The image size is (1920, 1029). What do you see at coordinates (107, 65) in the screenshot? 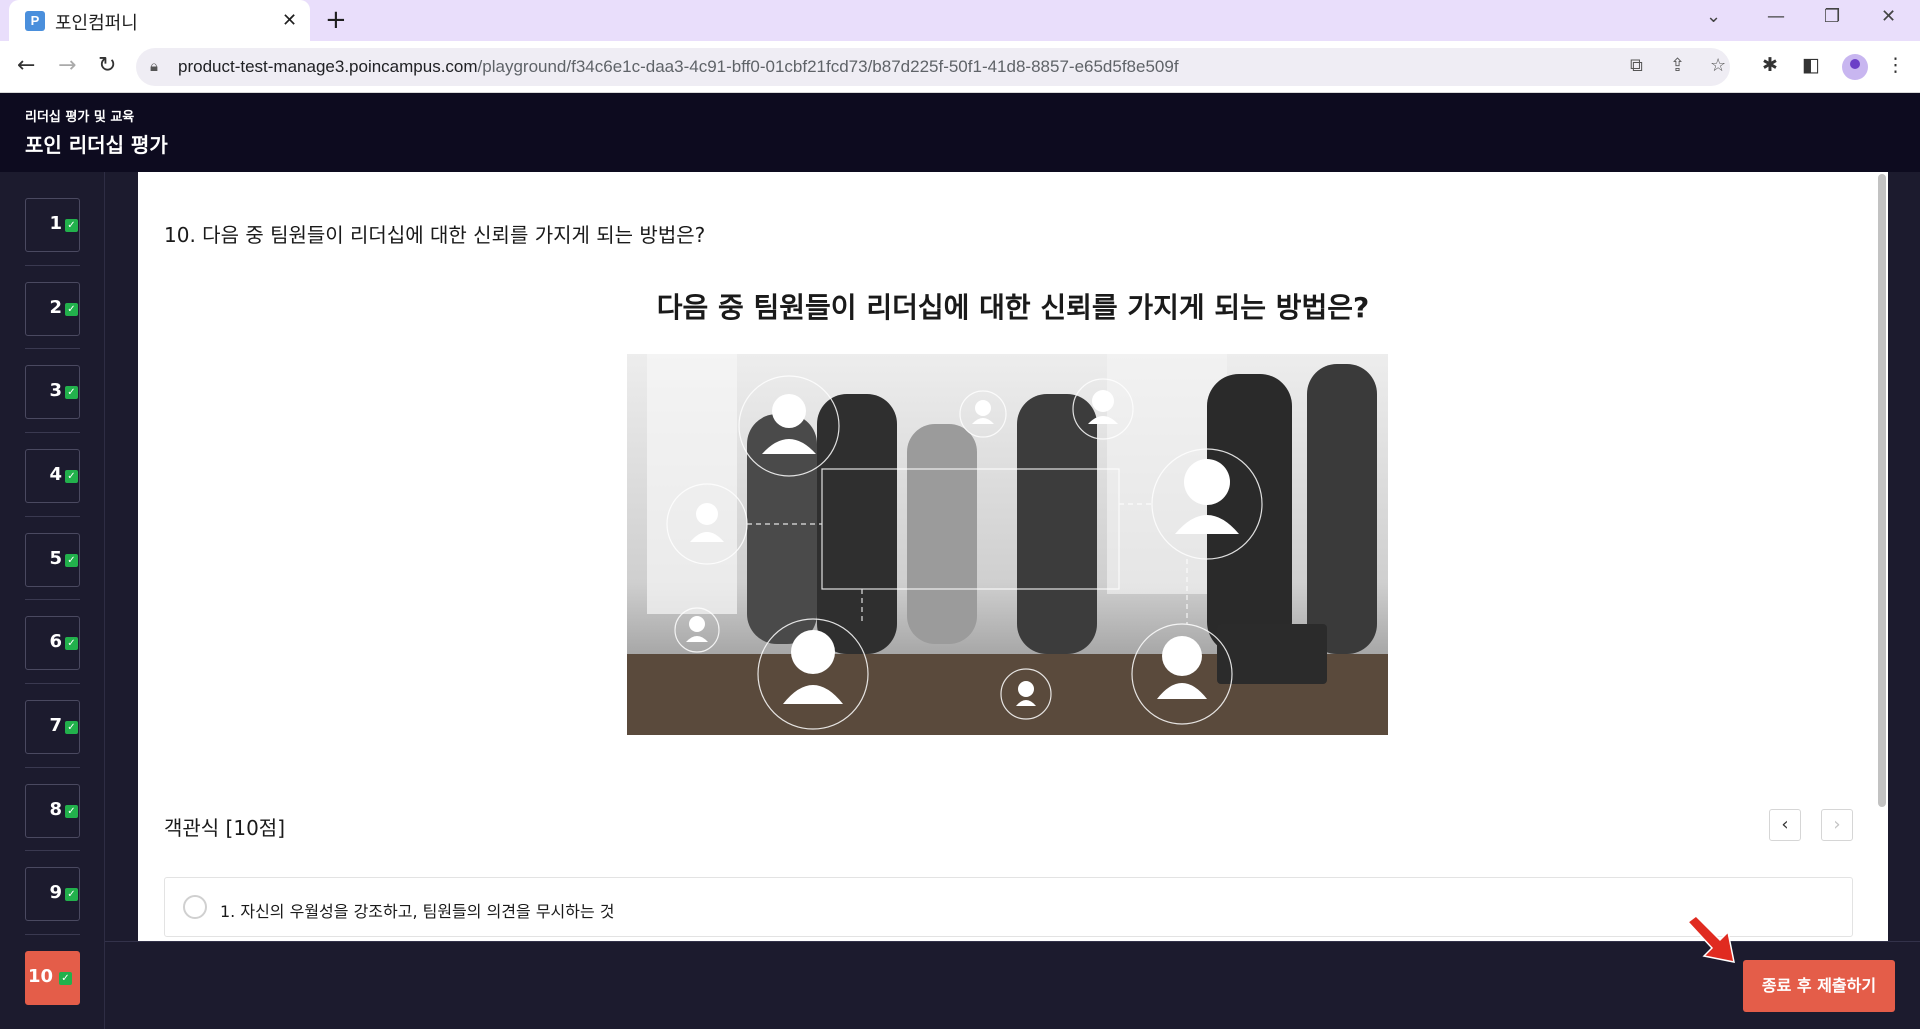
I see `reload-icon: ↻` at bounding box center [107, 65].